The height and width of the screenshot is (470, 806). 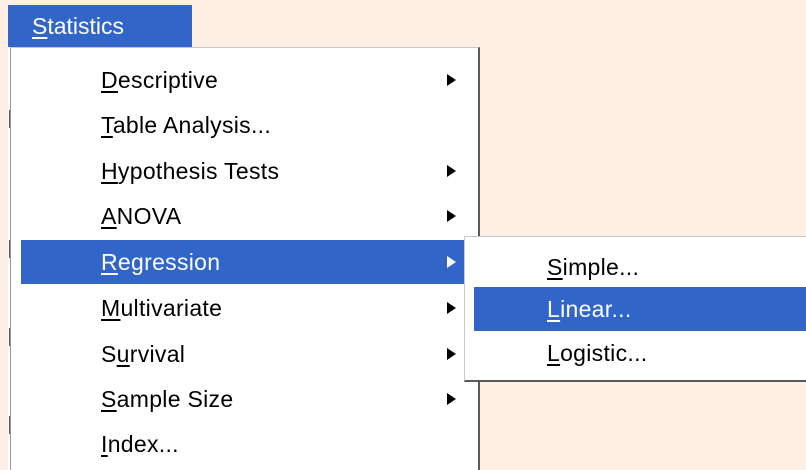 I want to click on menu-item-multivariate: Multivariate, so click(x=246, y=308).